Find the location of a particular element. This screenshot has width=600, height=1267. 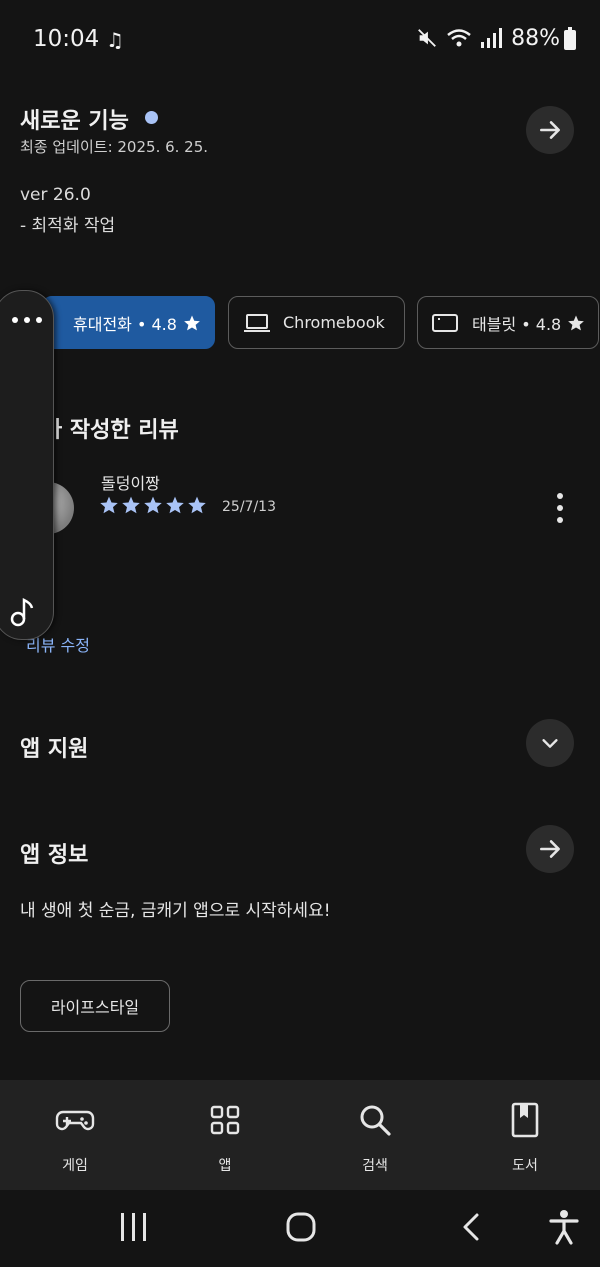

new-indicator-dot is located at coordinates (151, 117).